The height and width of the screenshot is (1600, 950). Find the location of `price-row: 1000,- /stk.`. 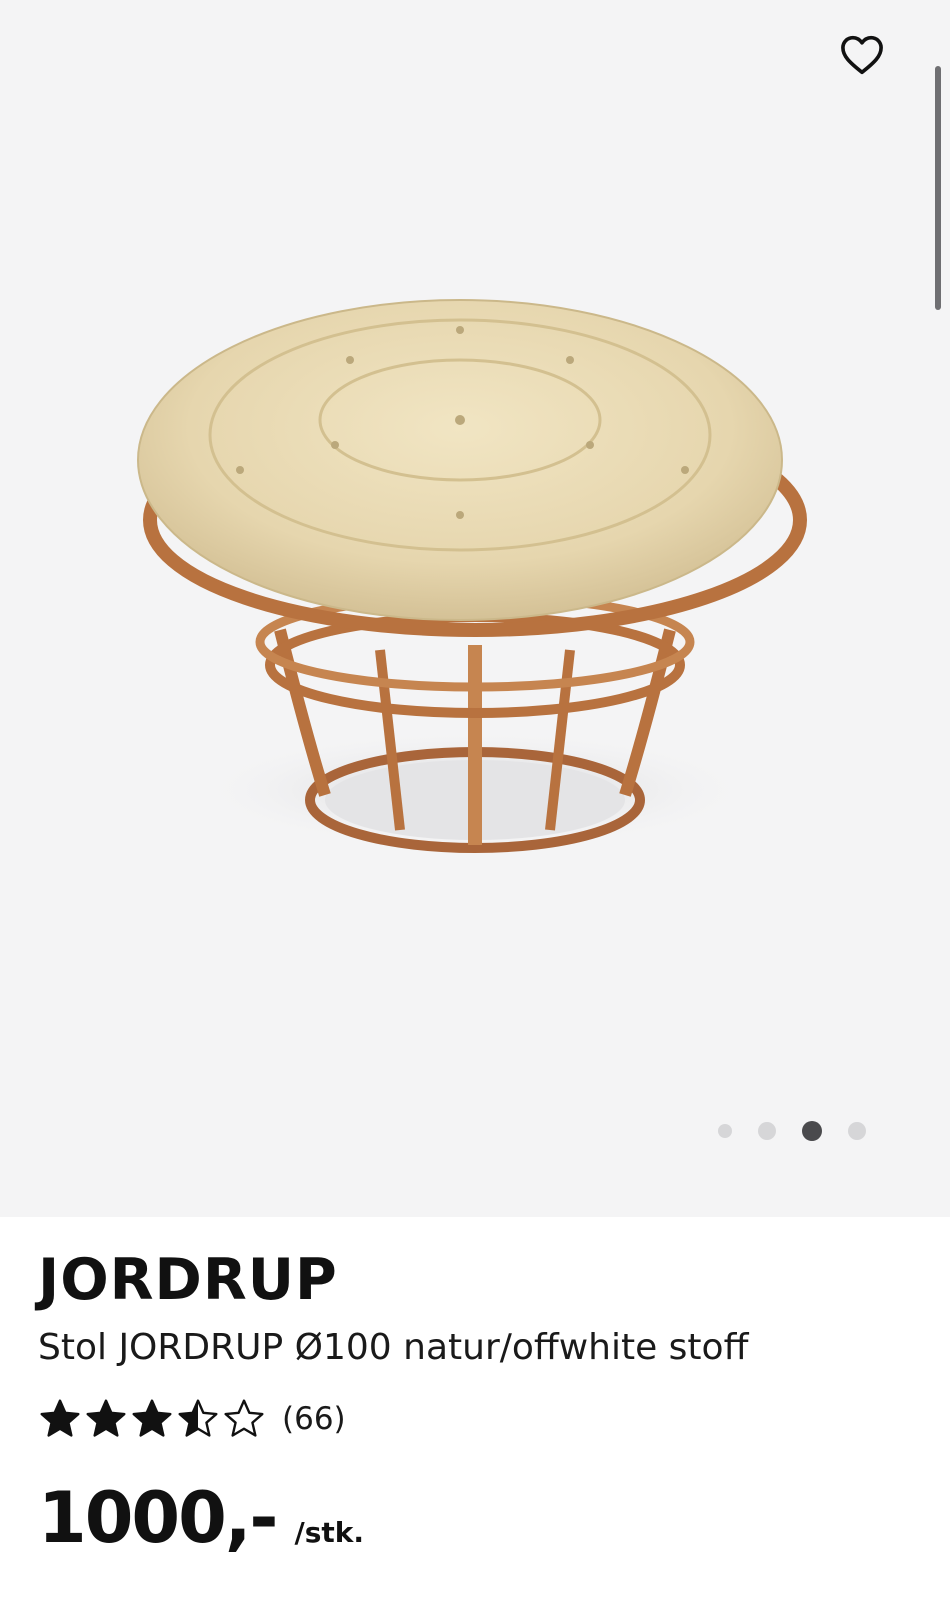

price-row: 1000,- /stk. is located at coordinates (201, 1518).